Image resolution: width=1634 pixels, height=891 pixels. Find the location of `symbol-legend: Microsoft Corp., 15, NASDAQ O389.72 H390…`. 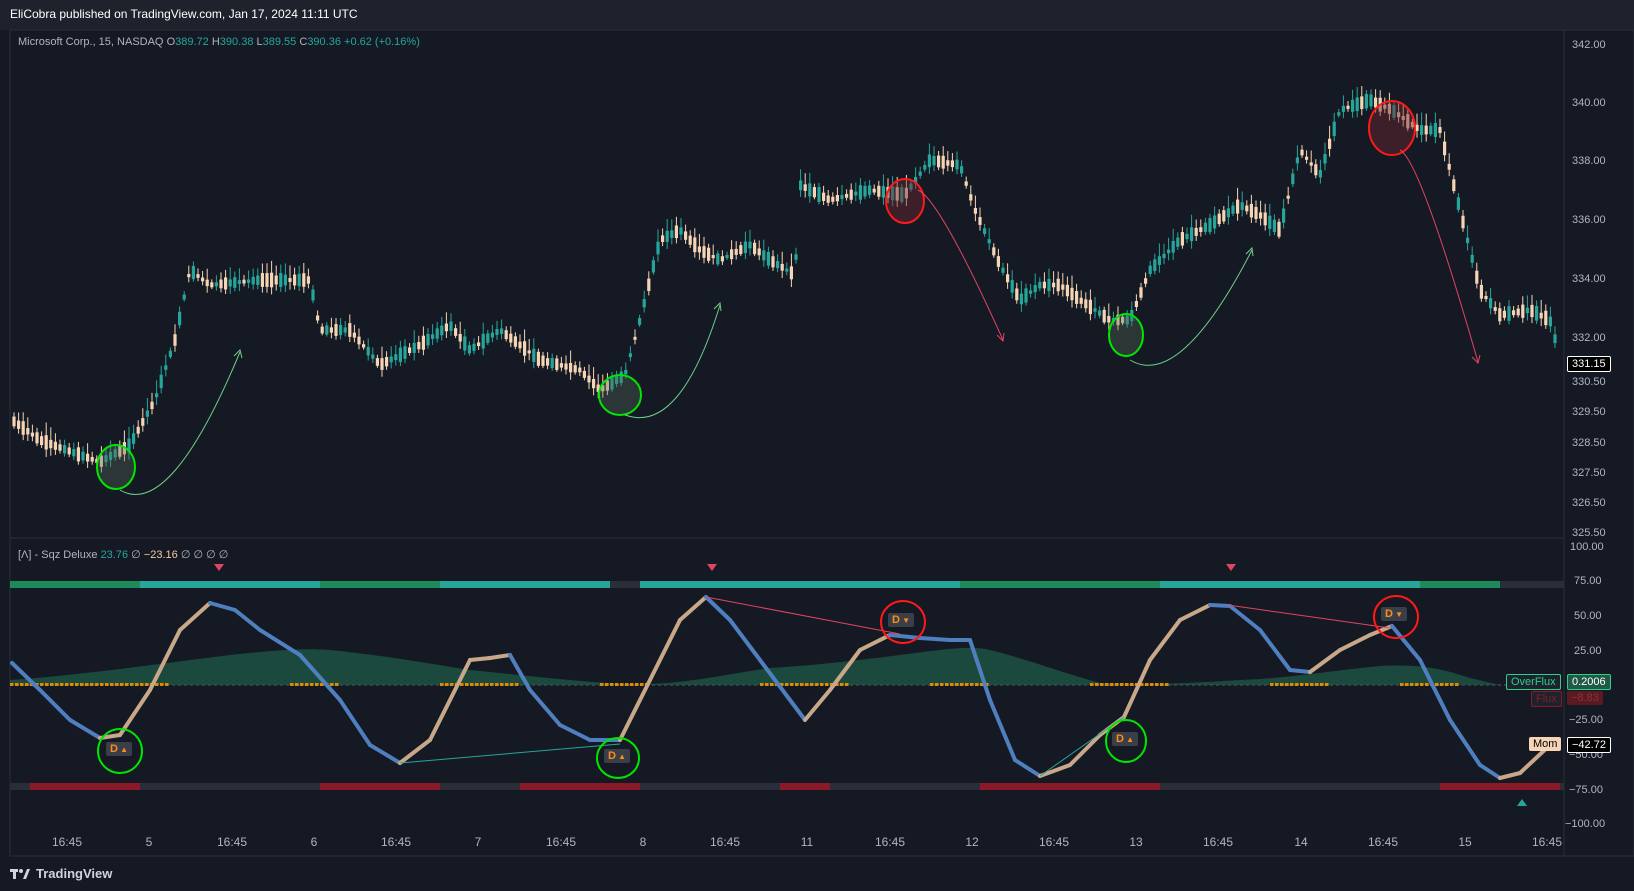

symbol-legend: Microsoft Corp., 15, NASDAQ O389.72 H390… is located at coordinates (219, 42).